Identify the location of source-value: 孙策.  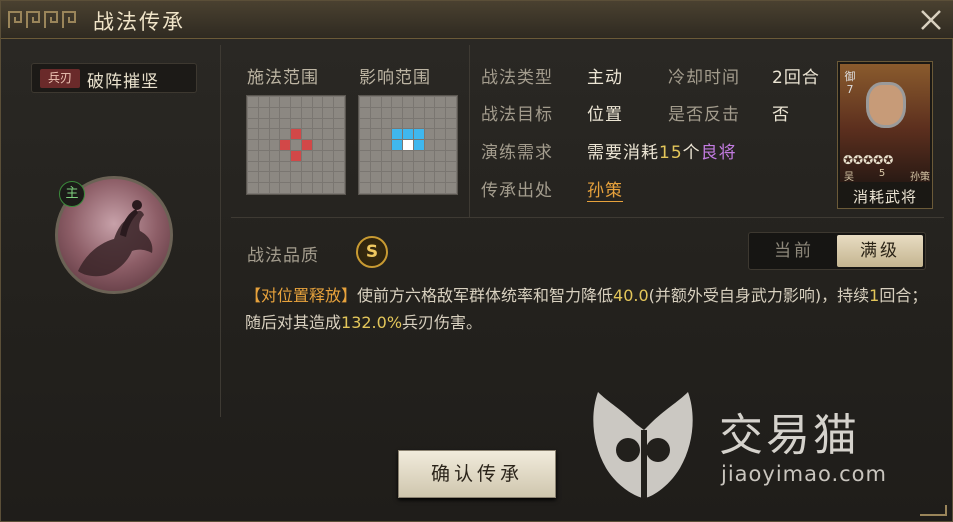
(605, 189).